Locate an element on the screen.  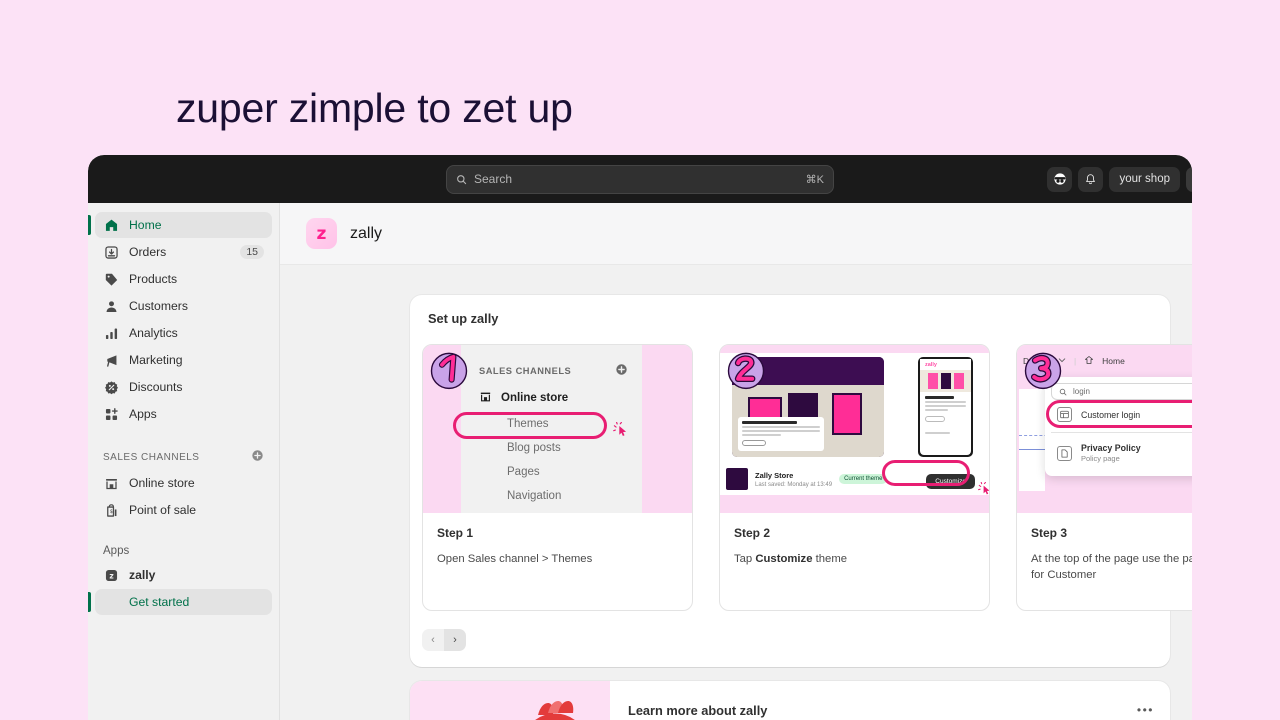
sidebar-item-online-store: Online store is located at coordinates (183, 483).